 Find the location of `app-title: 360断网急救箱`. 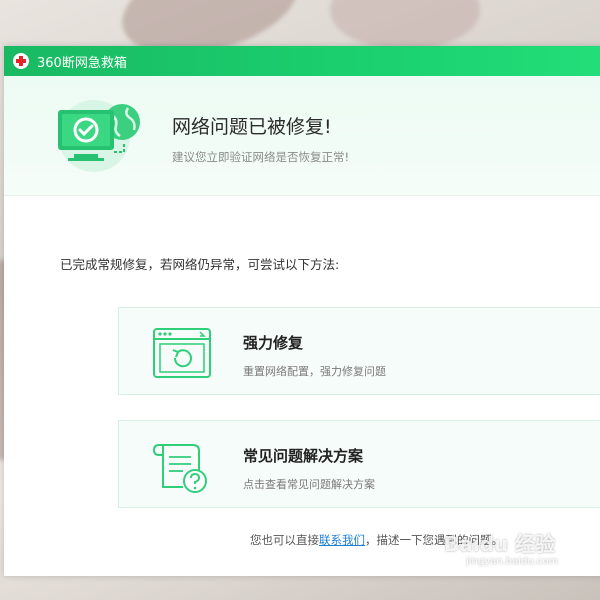

app-title: 360断网急救箱 is located at coordinates (82, 63).